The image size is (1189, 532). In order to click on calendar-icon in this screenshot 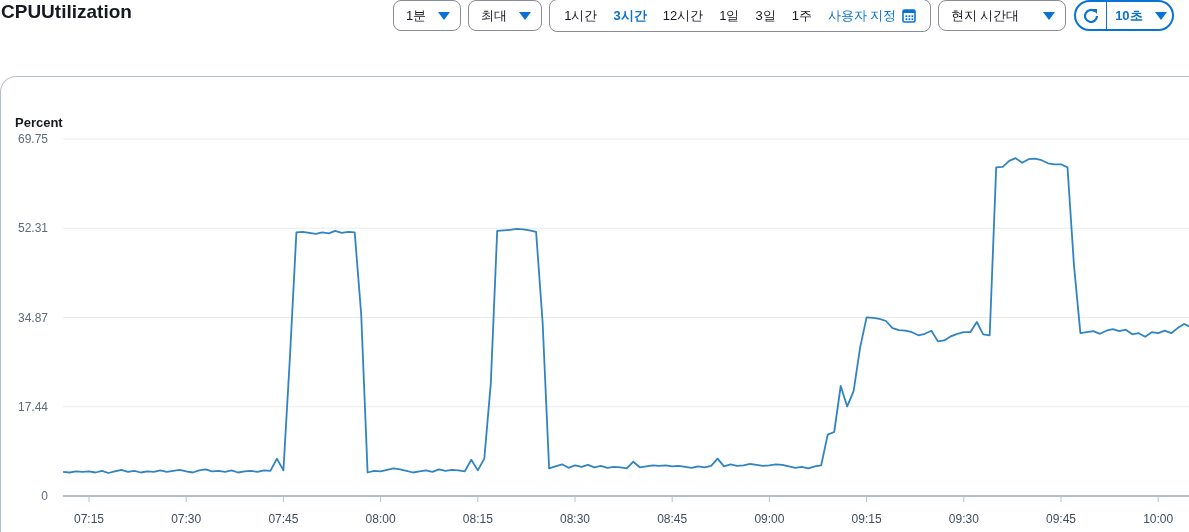, I will do `click(908, 15)`.